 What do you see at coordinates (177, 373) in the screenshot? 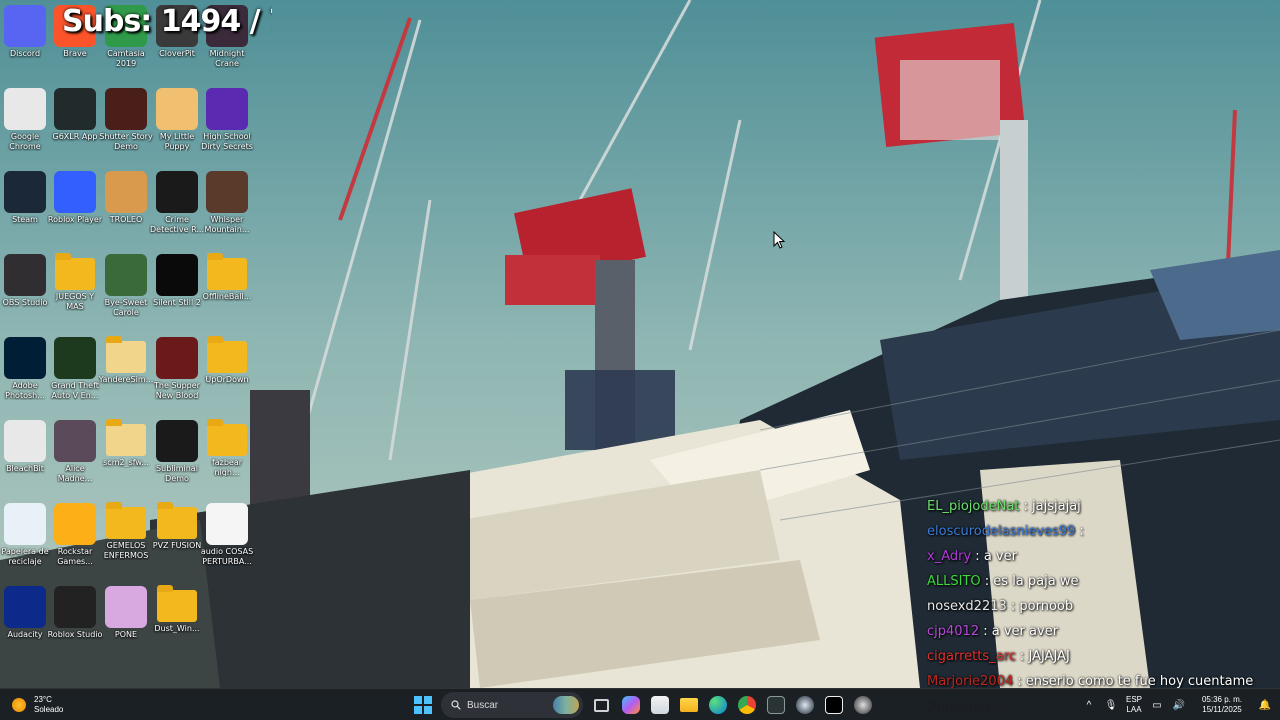
I see `desktop-icon: The Supper New Blood` at bounding box center [177, 373].